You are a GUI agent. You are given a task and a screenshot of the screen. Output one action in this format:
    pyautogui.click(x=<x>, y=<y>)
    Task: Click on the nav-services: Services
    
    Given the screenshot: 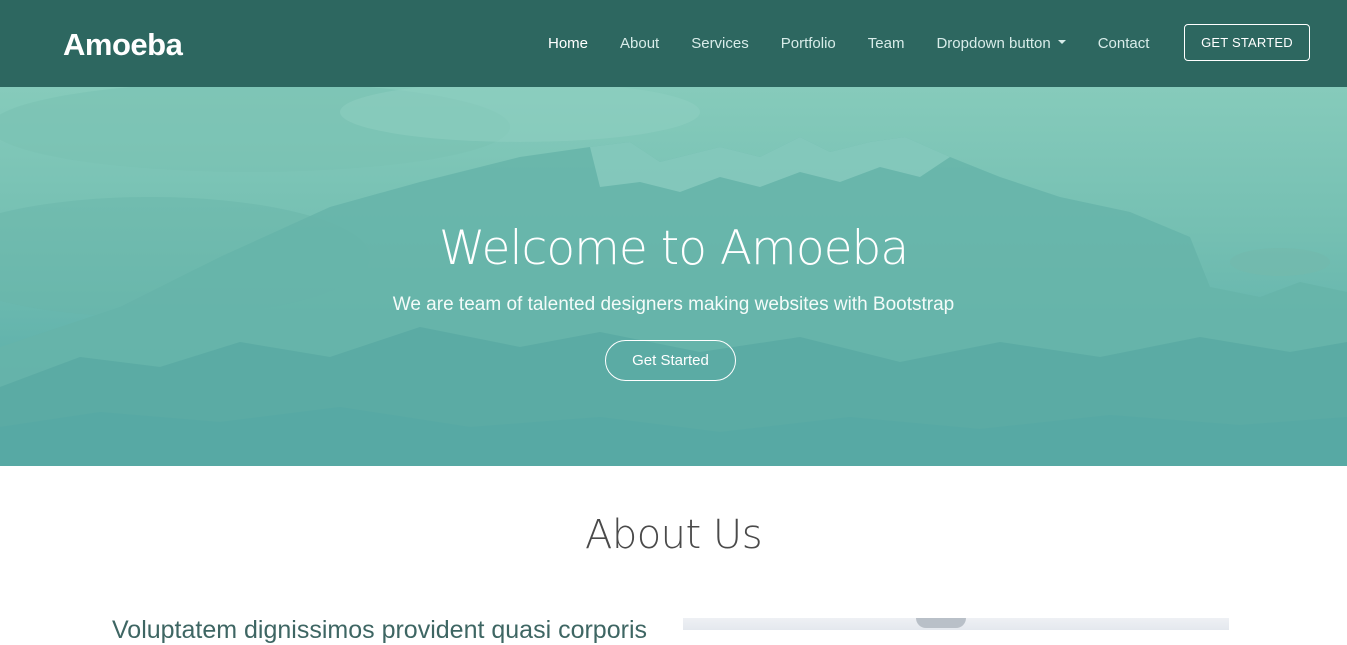 What is the action you would take?
    pyautogui.click(x=720, y=43)
    